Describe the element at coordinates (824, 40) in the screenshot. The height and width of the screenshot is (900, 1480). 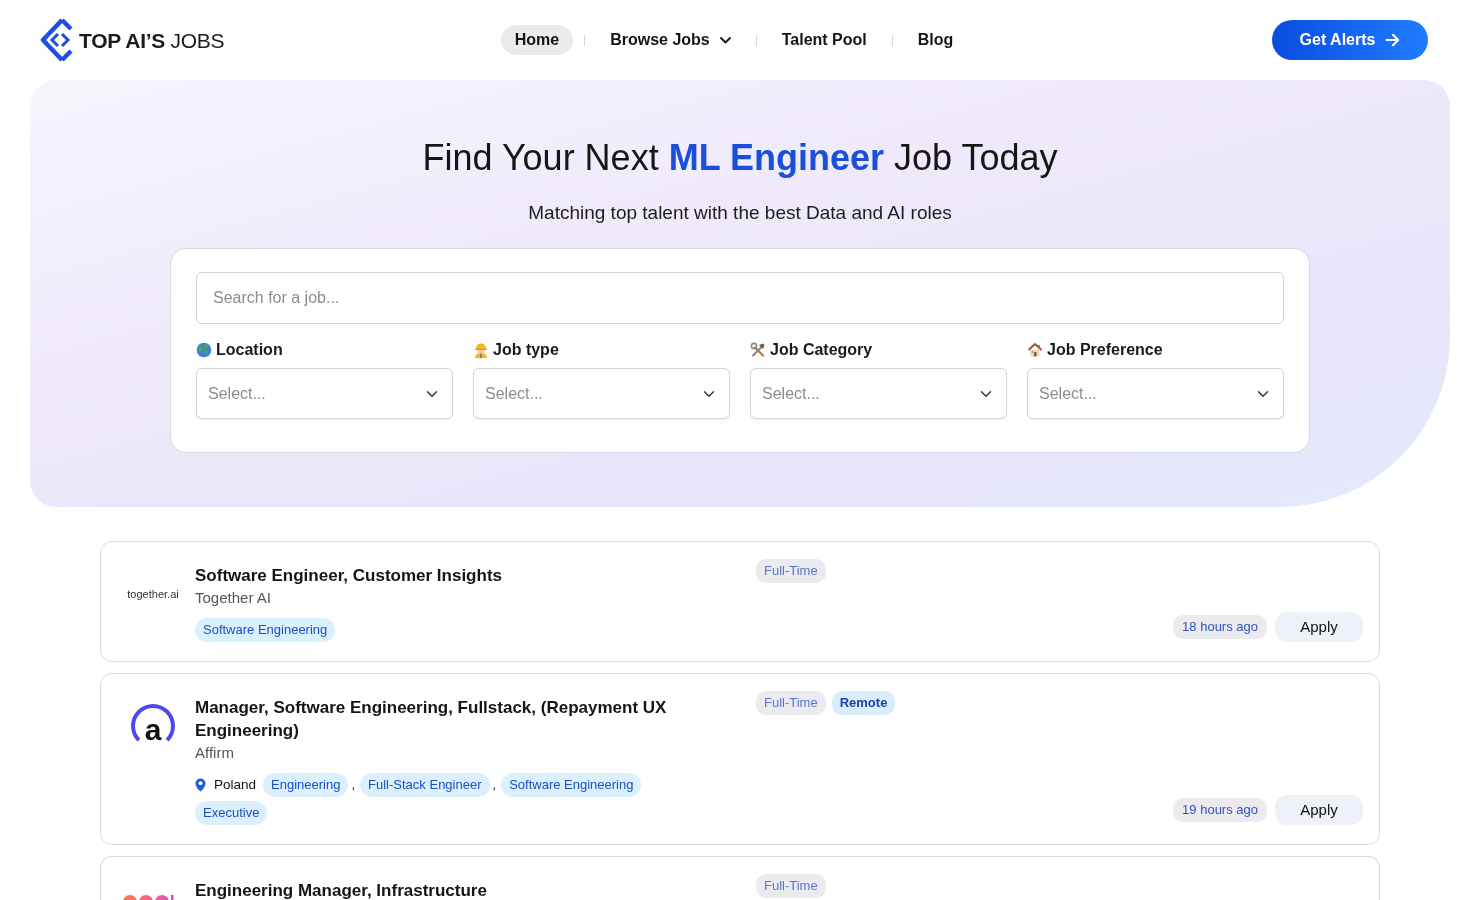
I see `nav-link: Talent Pool` at that location.